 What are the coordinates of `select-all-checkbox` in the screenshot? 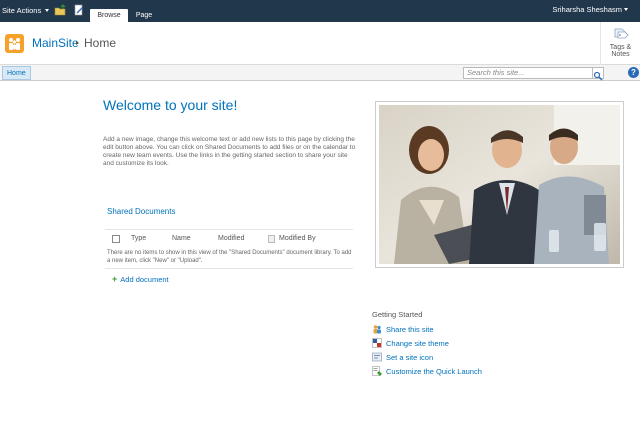 It's located at (116, 239).